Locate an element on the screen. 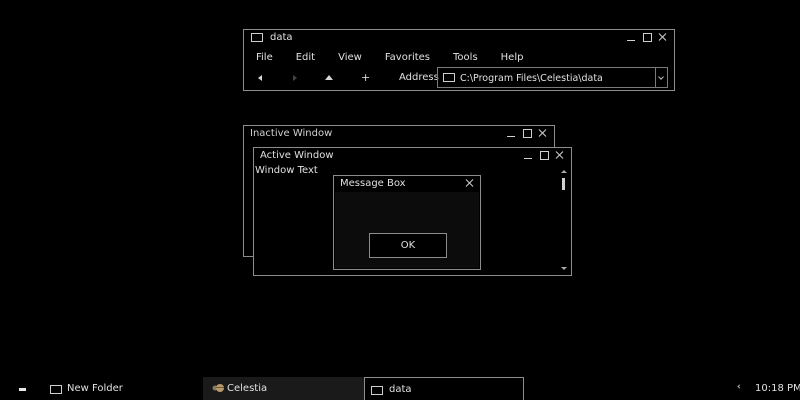  menu-edit: Edit is located at coordinates (305, 57).